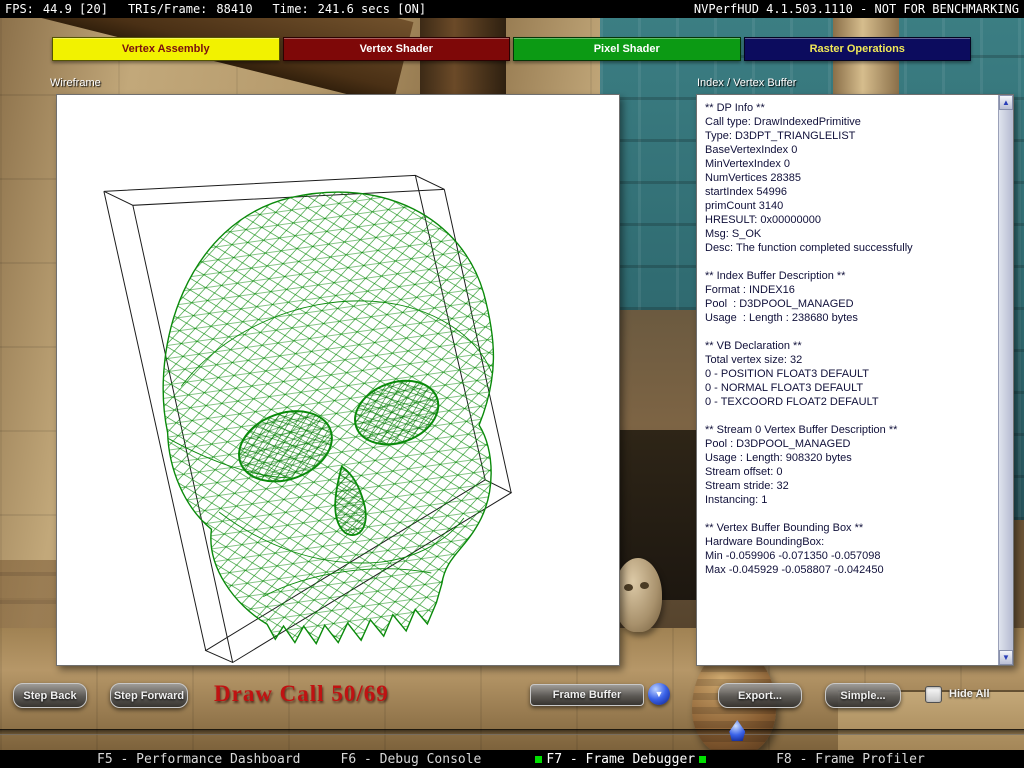 The height and width of the screenshot is (768, 1024). What do you see at coordinates (372, 9) in the screenshot?
I see `time-value: 241.6 secs [ON]` at bounding box center [372, 9].